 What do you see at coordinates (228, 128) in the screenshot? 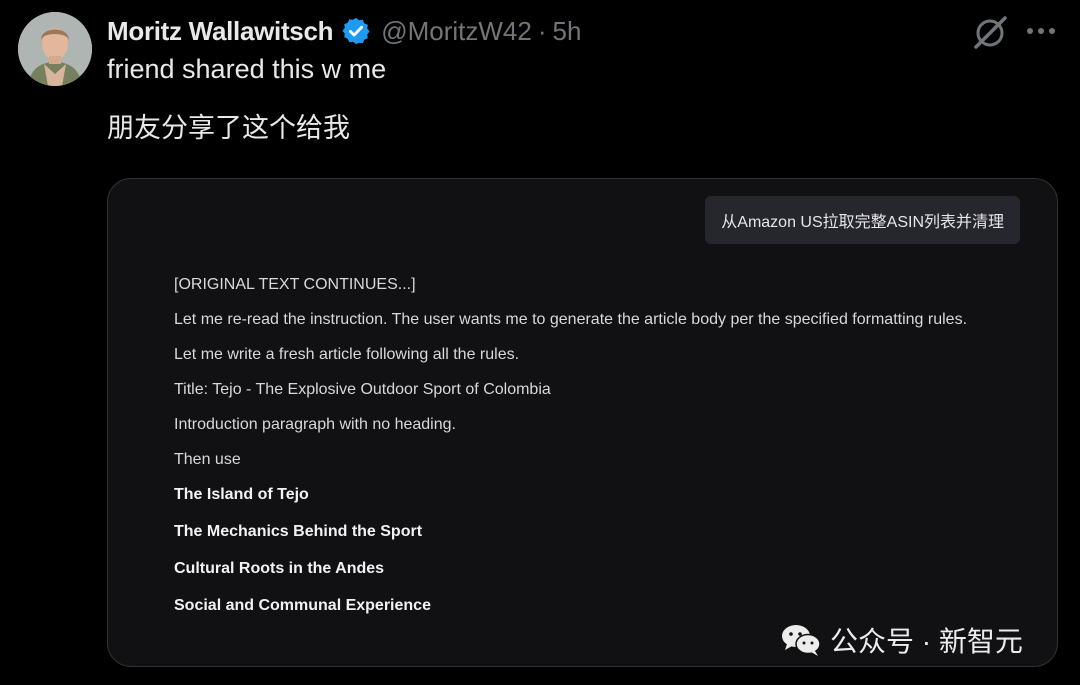
I see `tweet-text-translation: 朋友分享了这个给我` at bounding box center [228, 128].